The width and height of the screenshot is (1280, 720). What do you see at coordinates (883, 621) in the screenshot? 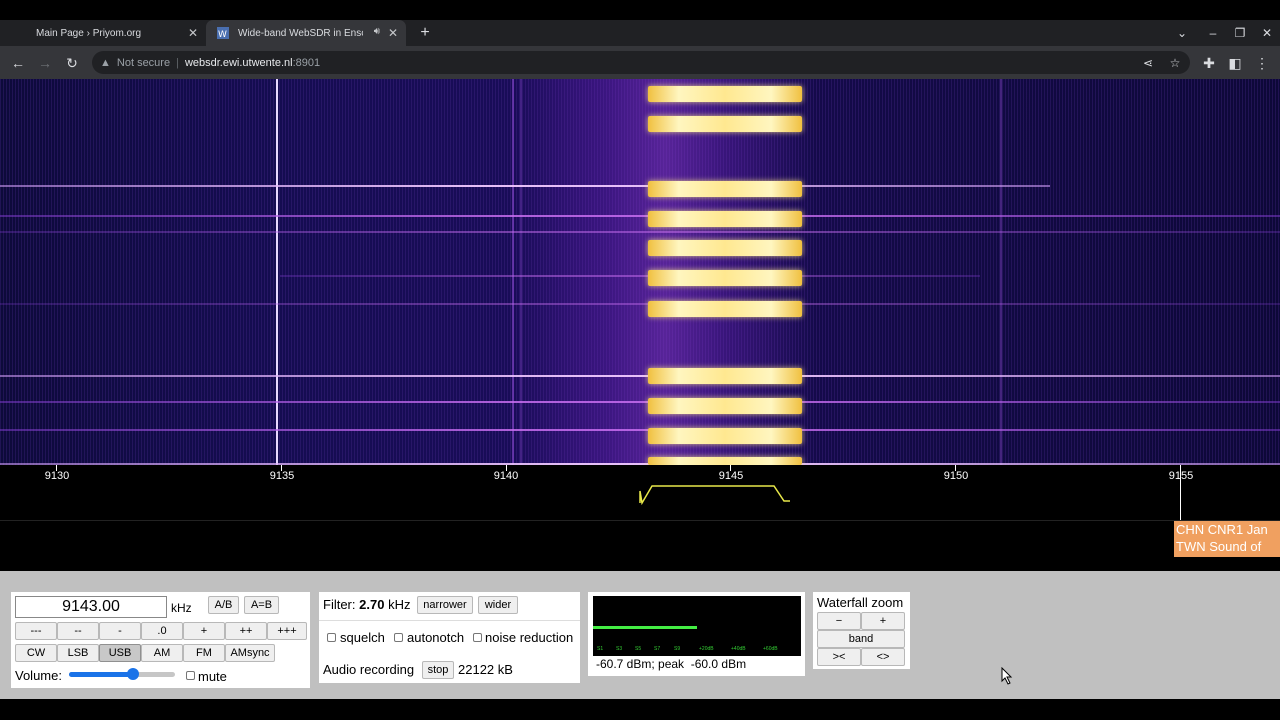
I see `zoom-in-button: +` at bounding box center [883, 621].